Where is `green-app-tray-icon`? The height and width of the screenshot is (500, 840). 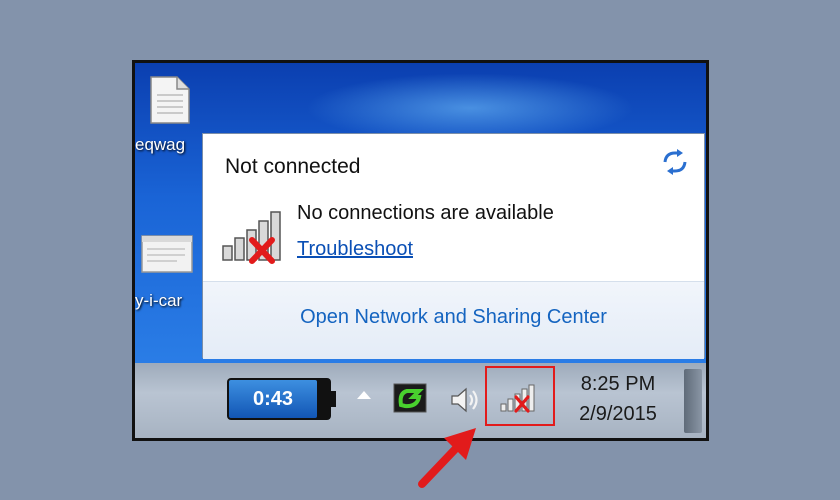 green-app-tray-icon is located at coordinates (410, 400).